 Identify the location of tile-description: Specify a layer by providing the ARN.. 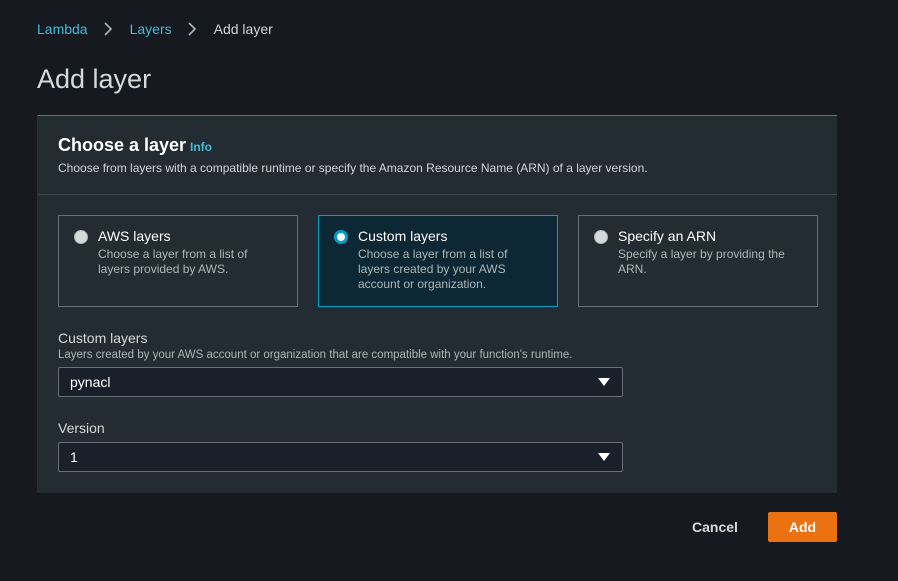
(701, 261).